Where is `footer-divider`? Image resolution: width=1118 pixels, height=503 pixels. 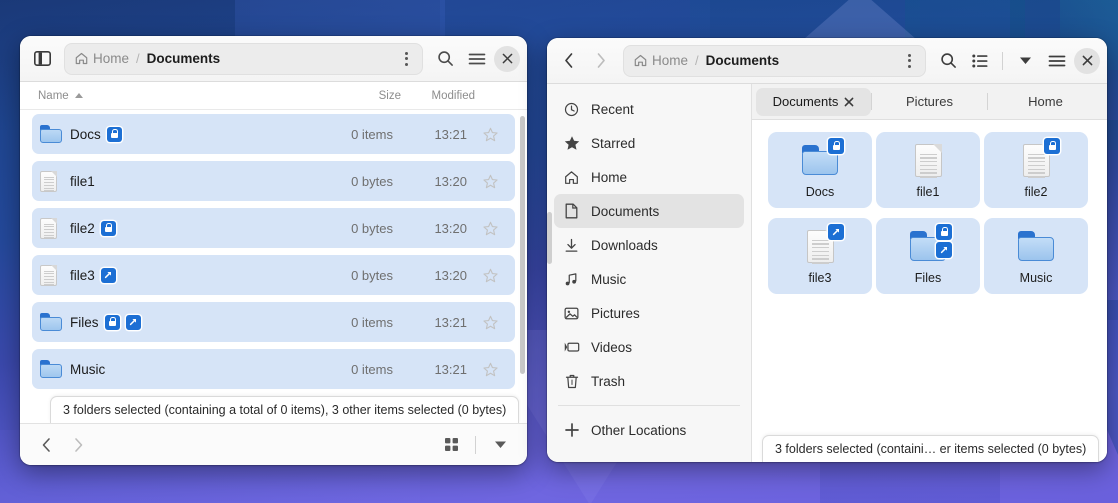
footer-divider is located at coordinates (475, 444).